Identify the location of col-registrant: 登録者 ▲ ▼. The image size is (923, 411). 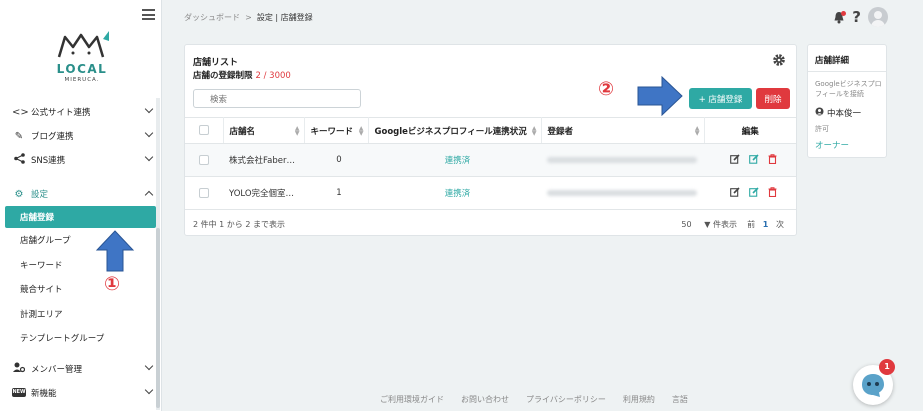
(623, 130).